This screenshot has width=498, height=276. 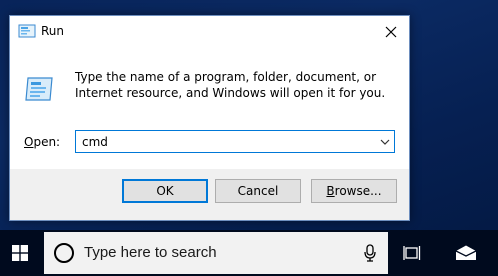 What do you see at coordinates (27, 31) in the screenshot?
I see `run-app-icon` at bounding box center [27, 31].